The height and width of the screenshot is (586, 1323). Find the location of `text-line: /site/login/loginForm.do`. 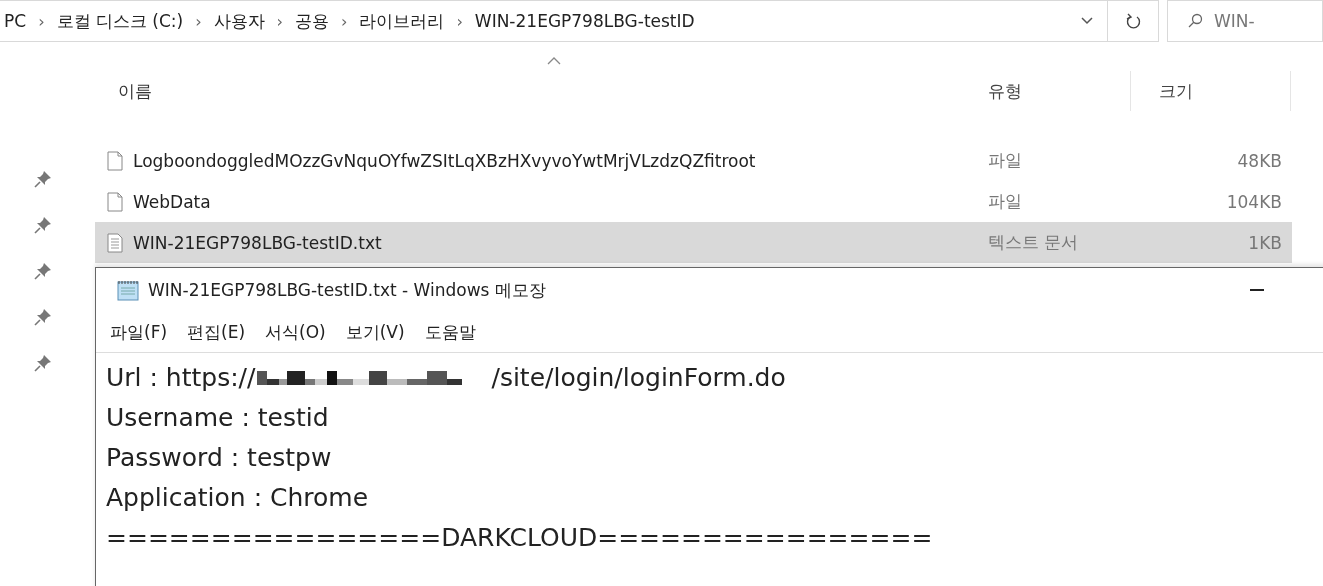

text-line: /site/login/loginForm.do is located at coordinates (638, 377).